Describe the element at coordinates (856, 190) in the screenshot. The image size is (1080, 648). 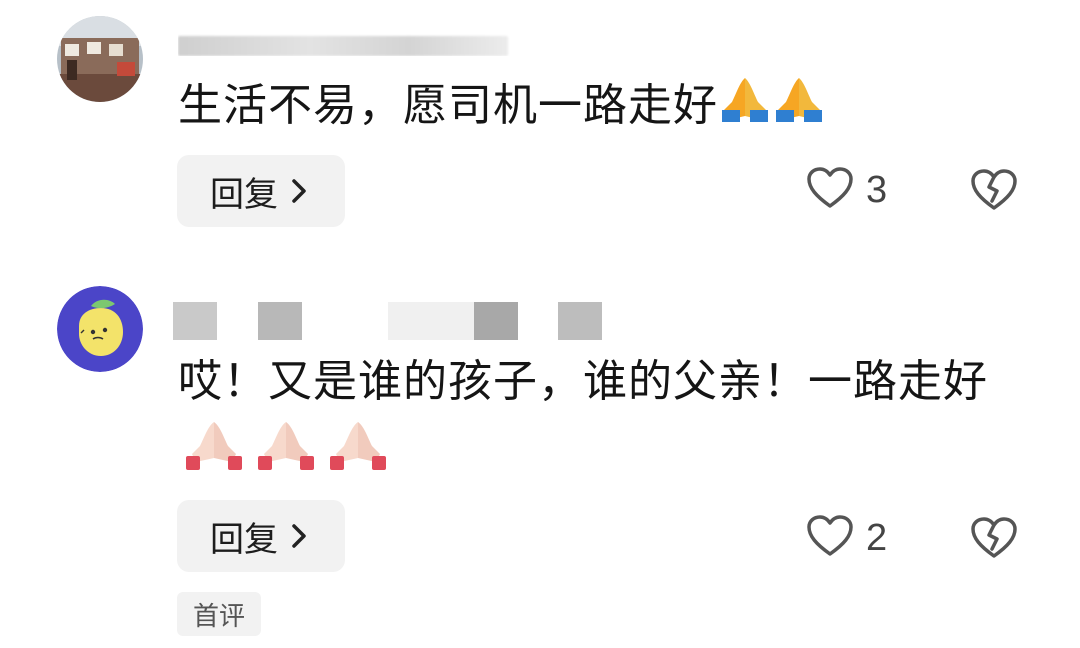
I see `like-button: 3` at that location.